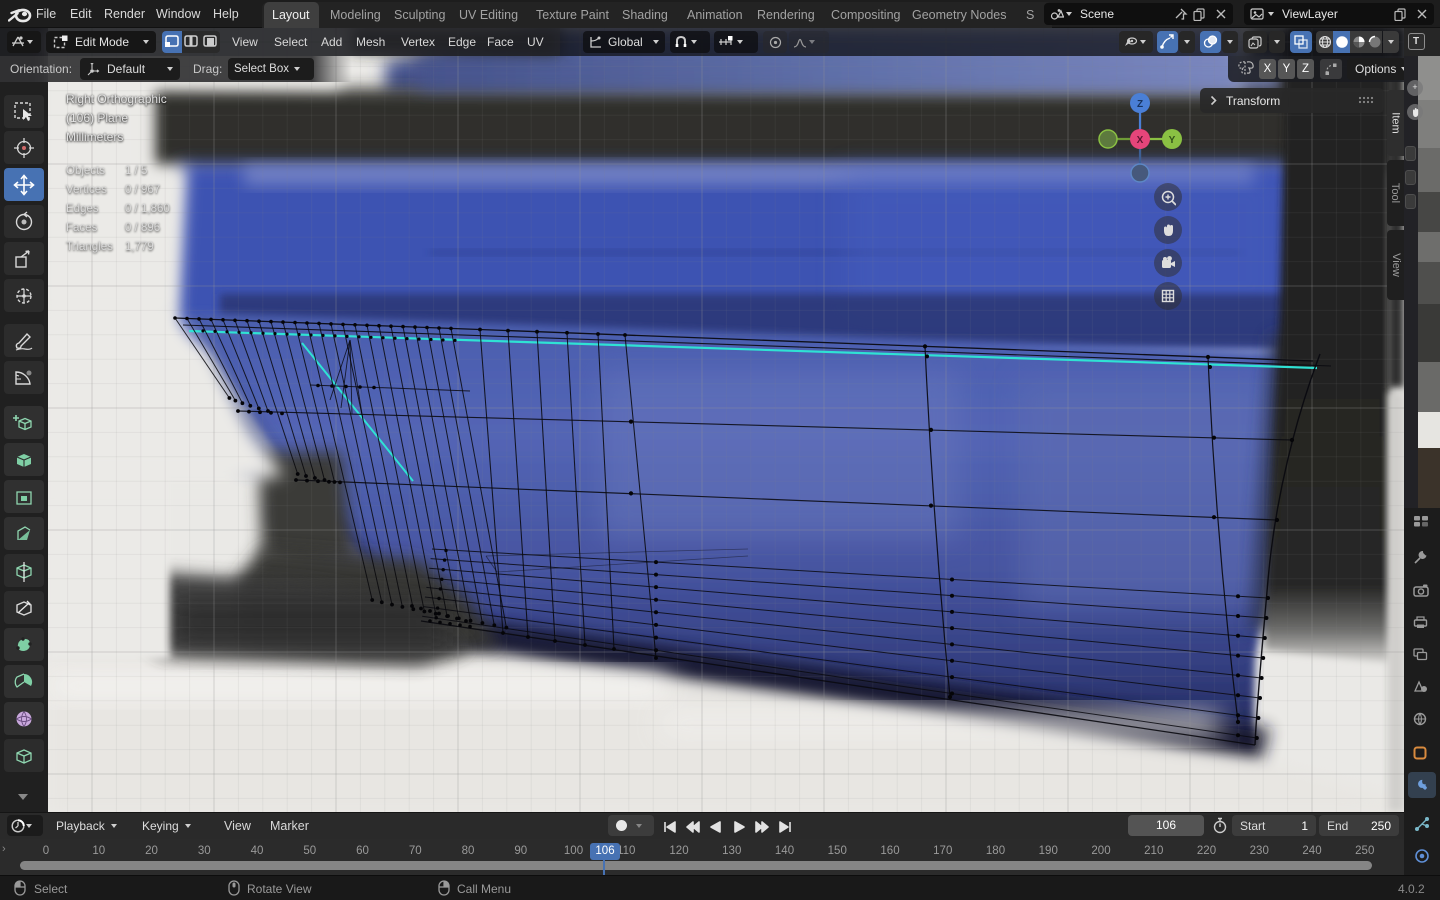  Describe the element at coordinates (1140, 140) in the screenshot. I see `svg-text: X` at that location.